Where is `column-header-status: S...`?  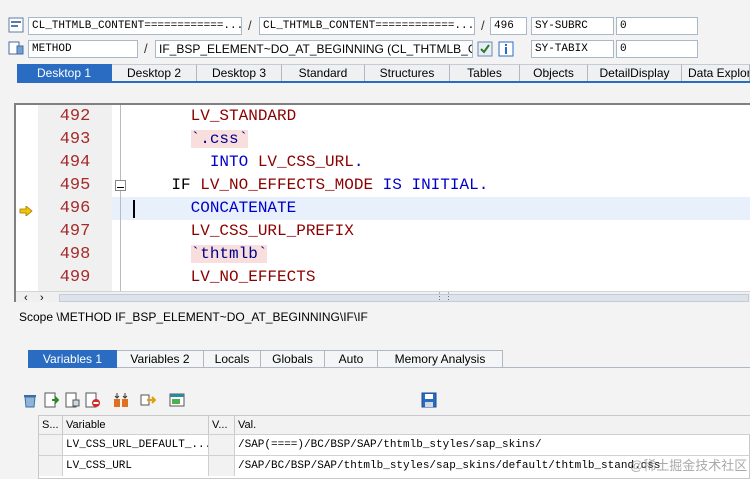 column-header-status: S... is located at coordinates (51, 425).